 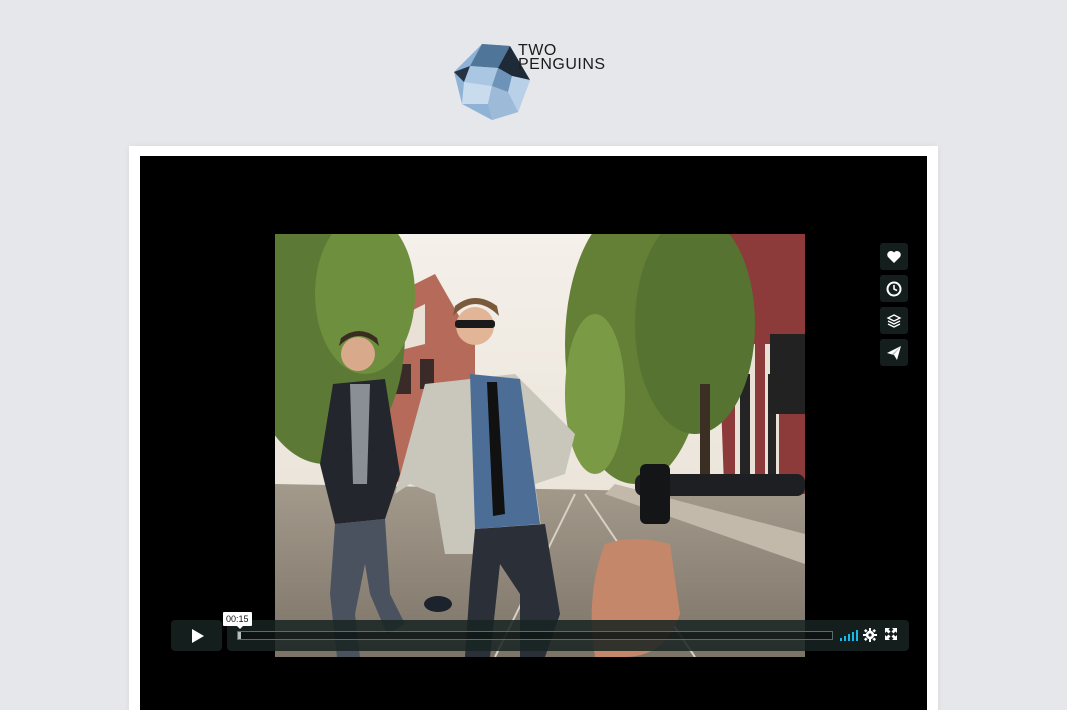 What do you see at coordinates (870, 635) in the screenshot?
I see `gear-icon` at bounding box center [870, 635].